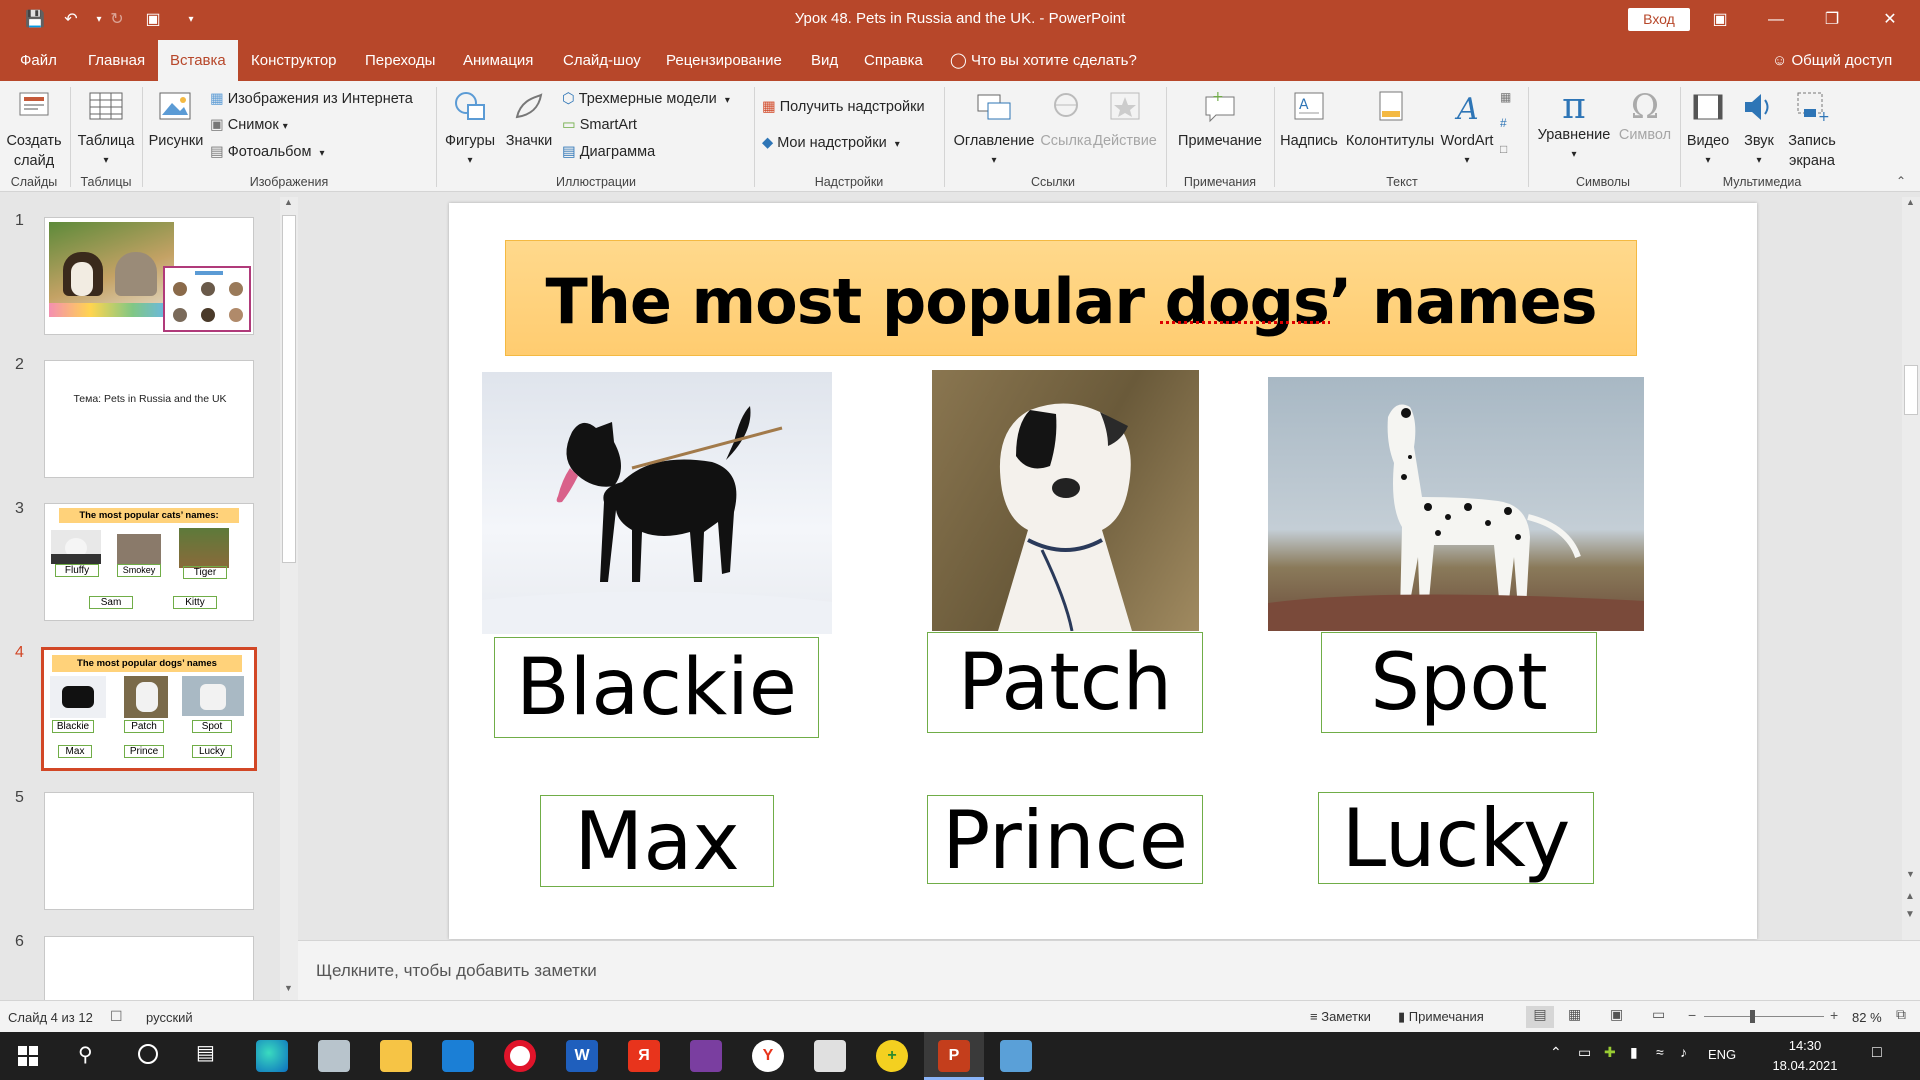 The height and width of the screenshot is (1080, 1920). What do you see at coordinates (289, 598) in the screenshot?
I see `thumbnails-scrollbar: ▲ ▼` at bounding box center [289, 598].